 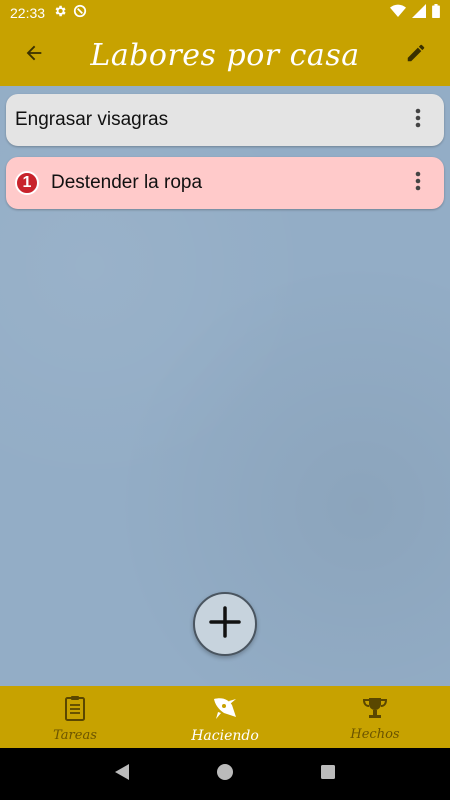 I want to click on edit-button, so click(x=416, y=56).